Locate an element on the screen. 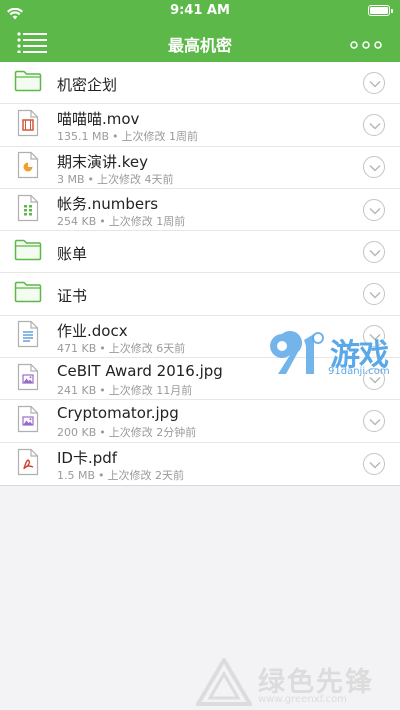 The image size is (400, 710). file-size: 254 KB is located at coordinates (77, 221).